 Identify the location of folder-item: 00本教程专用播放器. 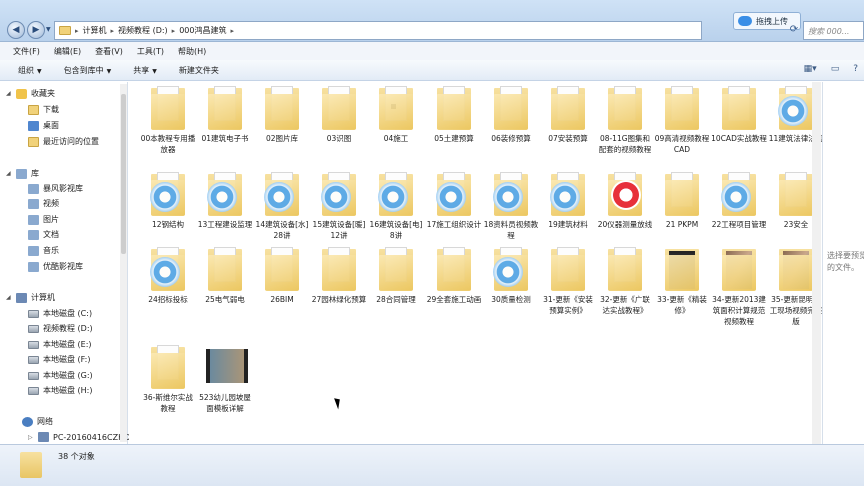
(168, 120).